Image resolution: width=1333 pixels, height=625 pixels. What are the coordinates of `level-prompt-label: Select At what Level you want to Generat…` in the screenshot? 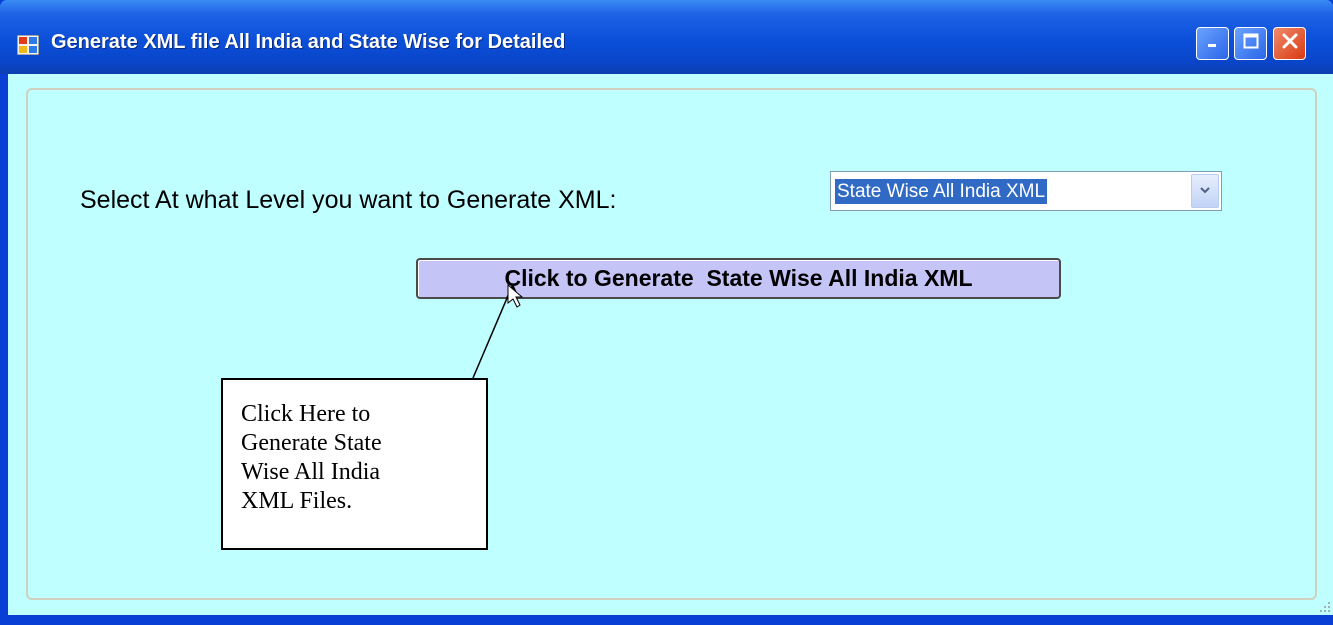 It's located at (348, 200).